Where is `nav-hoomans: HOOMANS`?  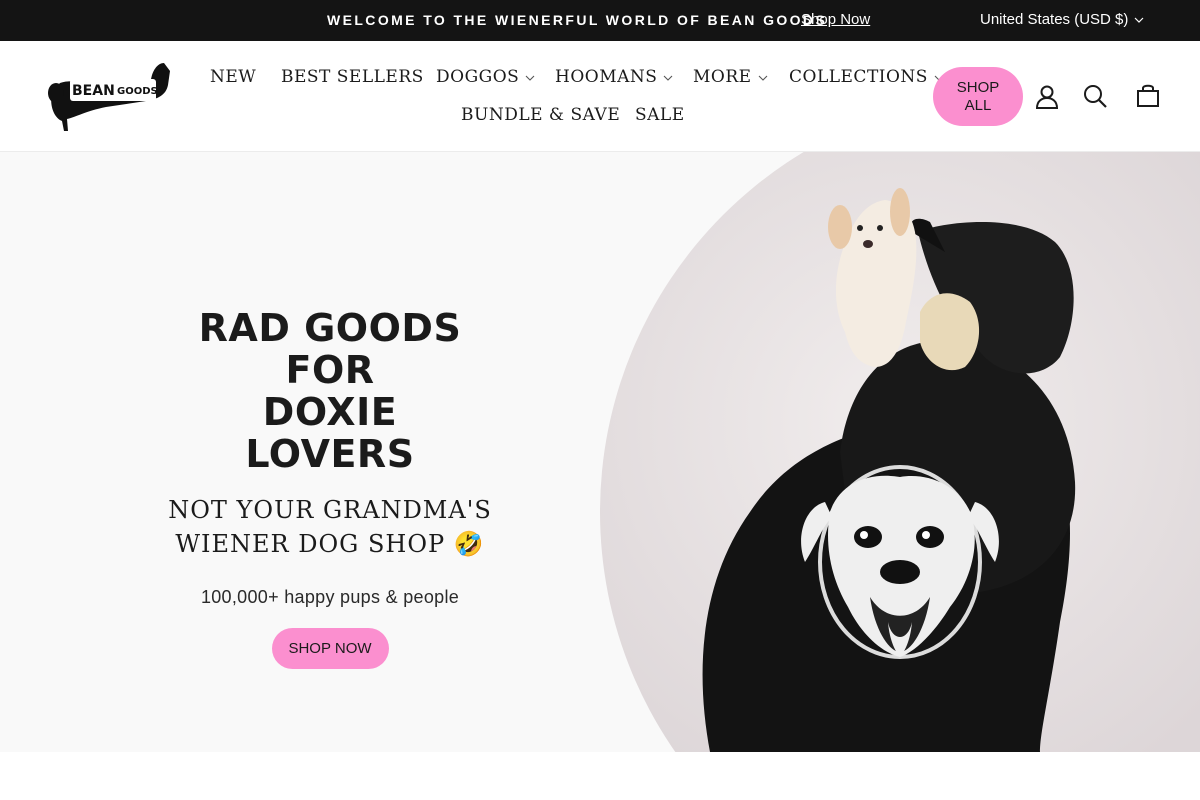 nav-hoomans: HOOMANS is located at coordinates (614, 77).